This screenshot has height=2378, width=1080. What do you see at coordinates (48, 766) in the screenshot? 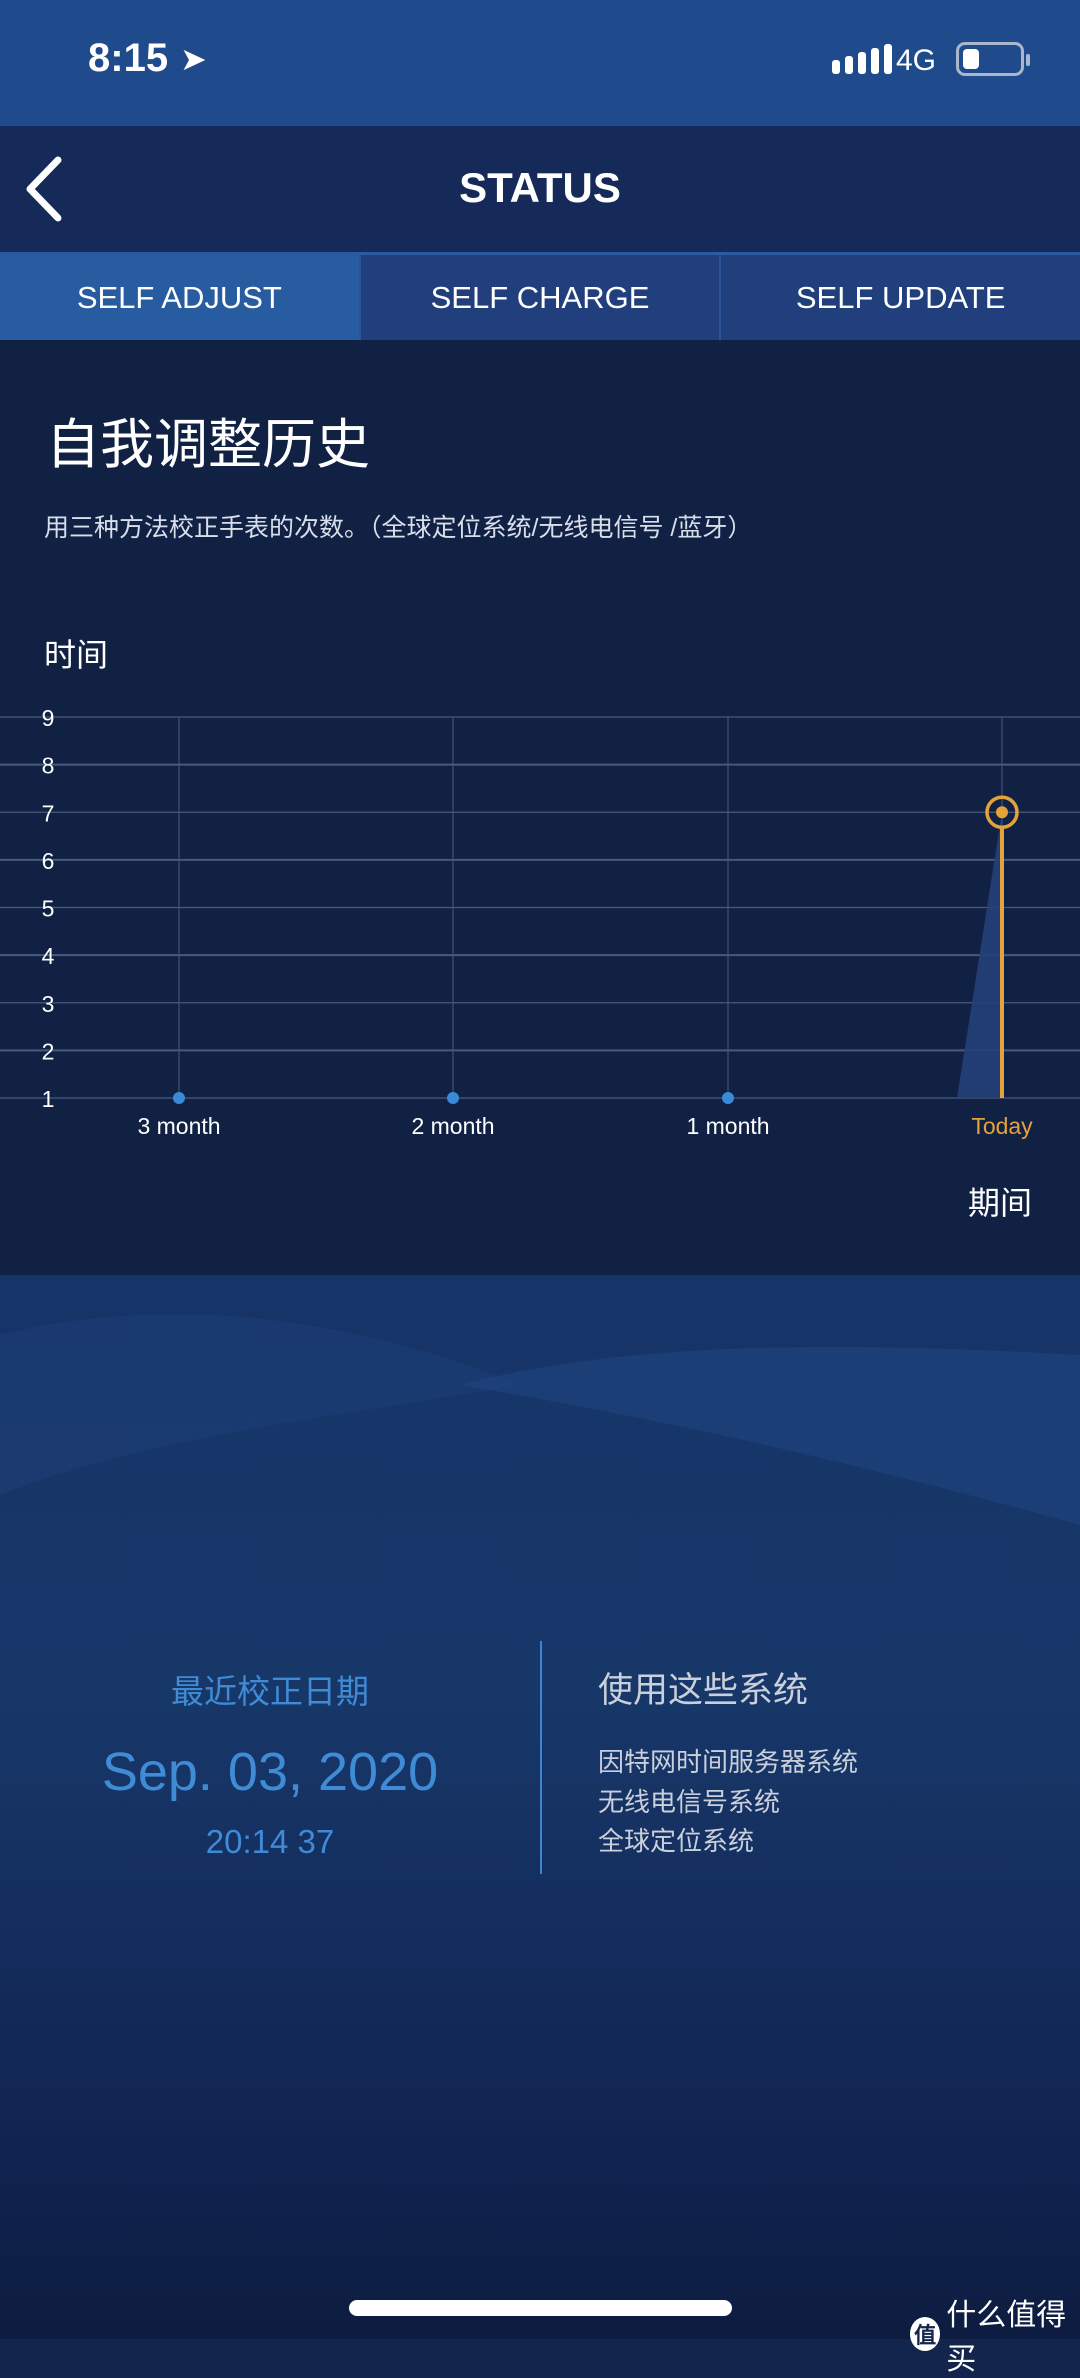
I see `y-tick-label: 8` at bounding box center [48, 766].